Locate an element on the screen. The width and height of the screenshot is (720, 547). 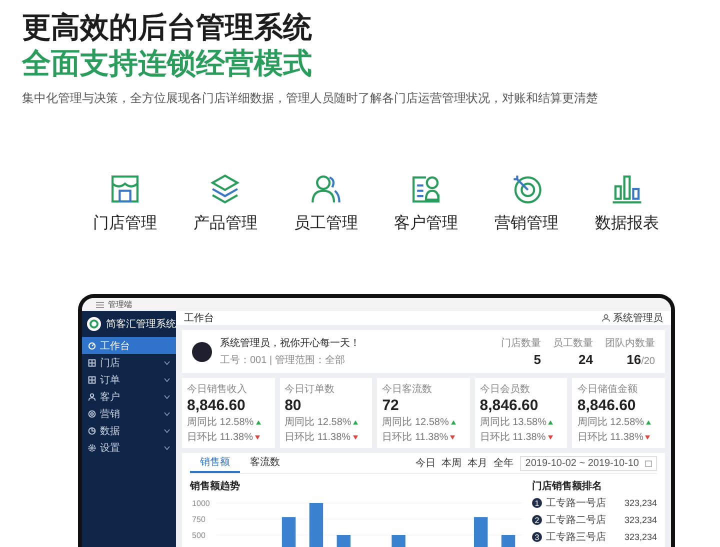
store-name: 工专路三号店 is located at coordinates (576, 537).